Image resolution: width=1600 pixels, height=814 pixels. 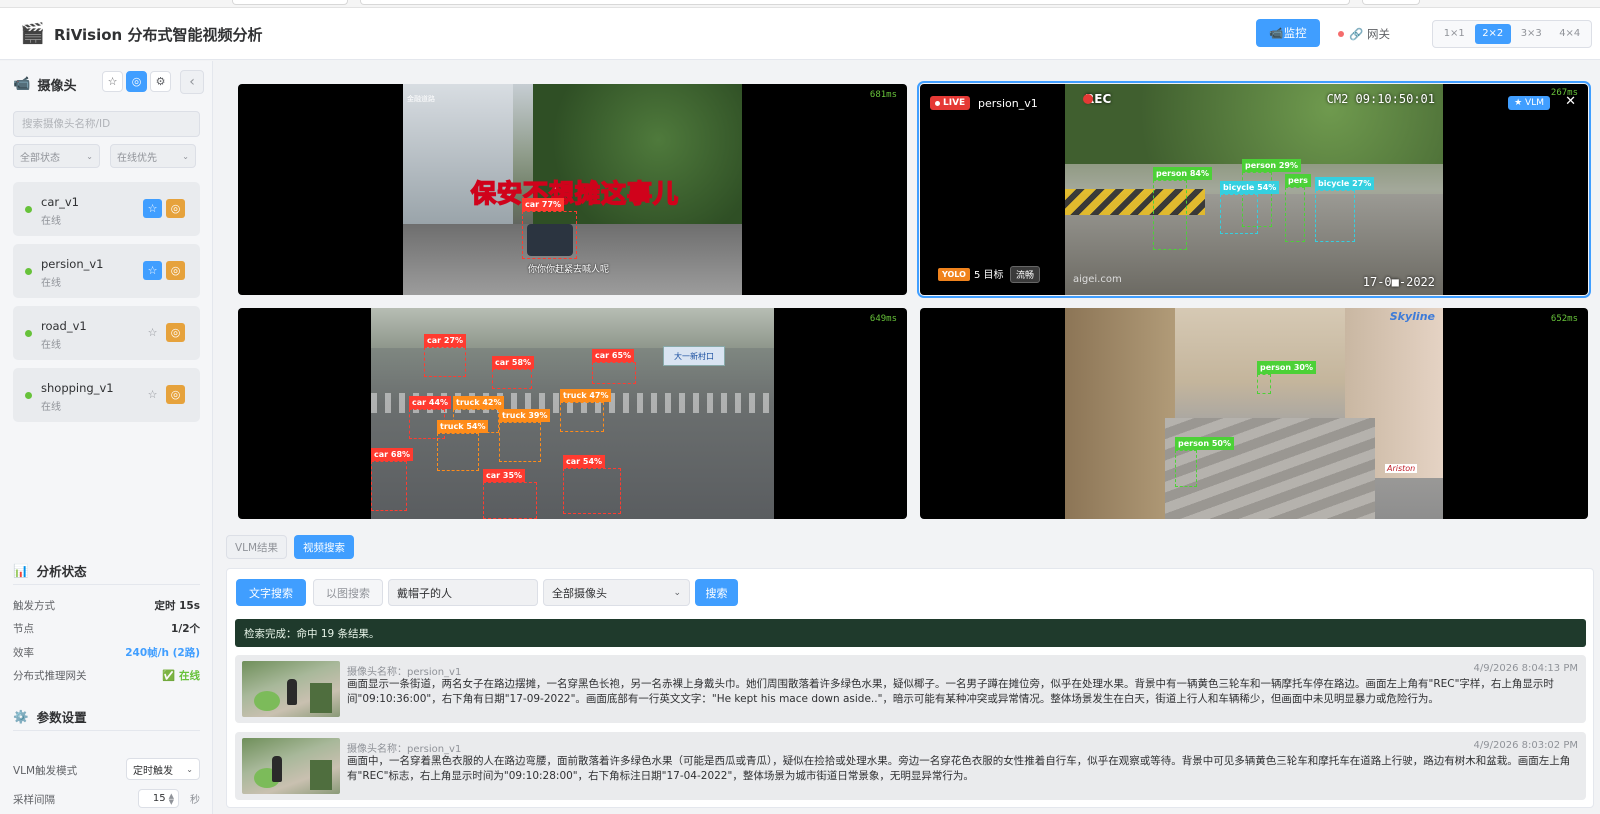 What do you see at coordinates (171, 798) in the screenshot?
I see `stepper-arrows-icon: ▲ ▼` at bounding box center [171, 798].